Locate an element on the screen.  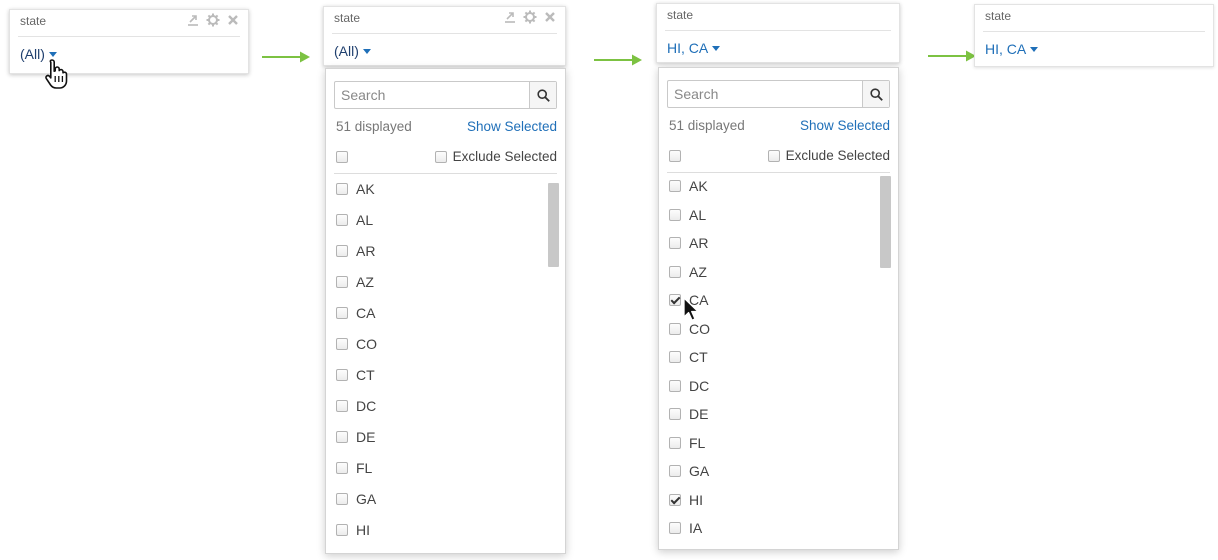
arrow-cursor-icon is located at coordinates (691, 309).